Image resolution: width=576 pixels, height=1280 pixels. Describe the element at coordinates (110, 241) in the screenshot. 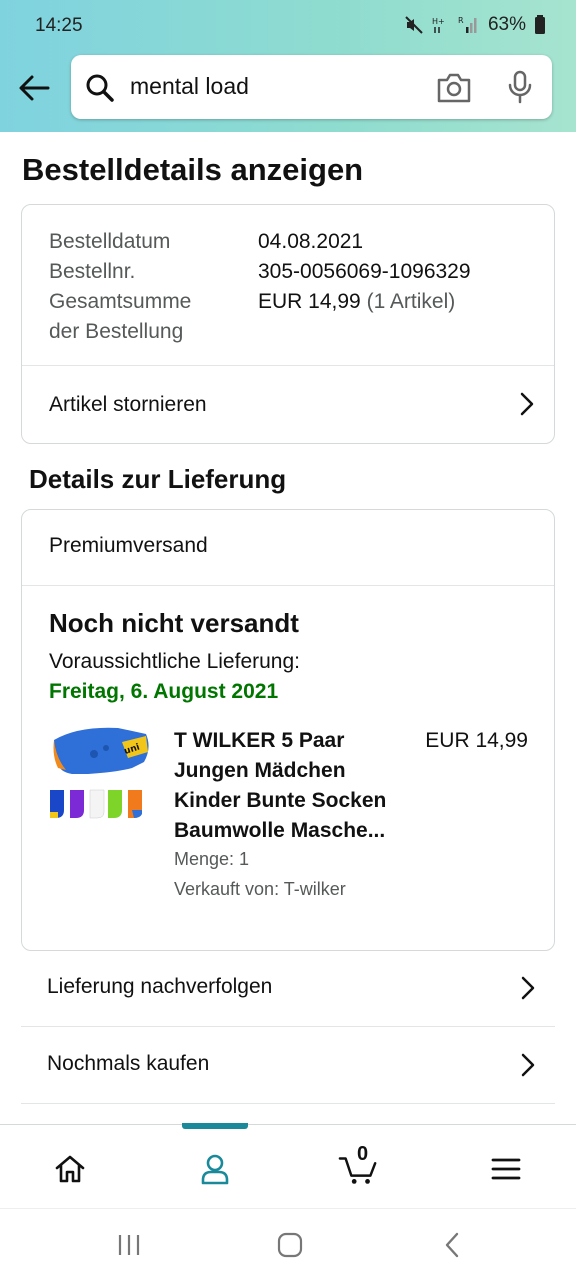

I see `order-date-label: Bestelldatum` at that location.